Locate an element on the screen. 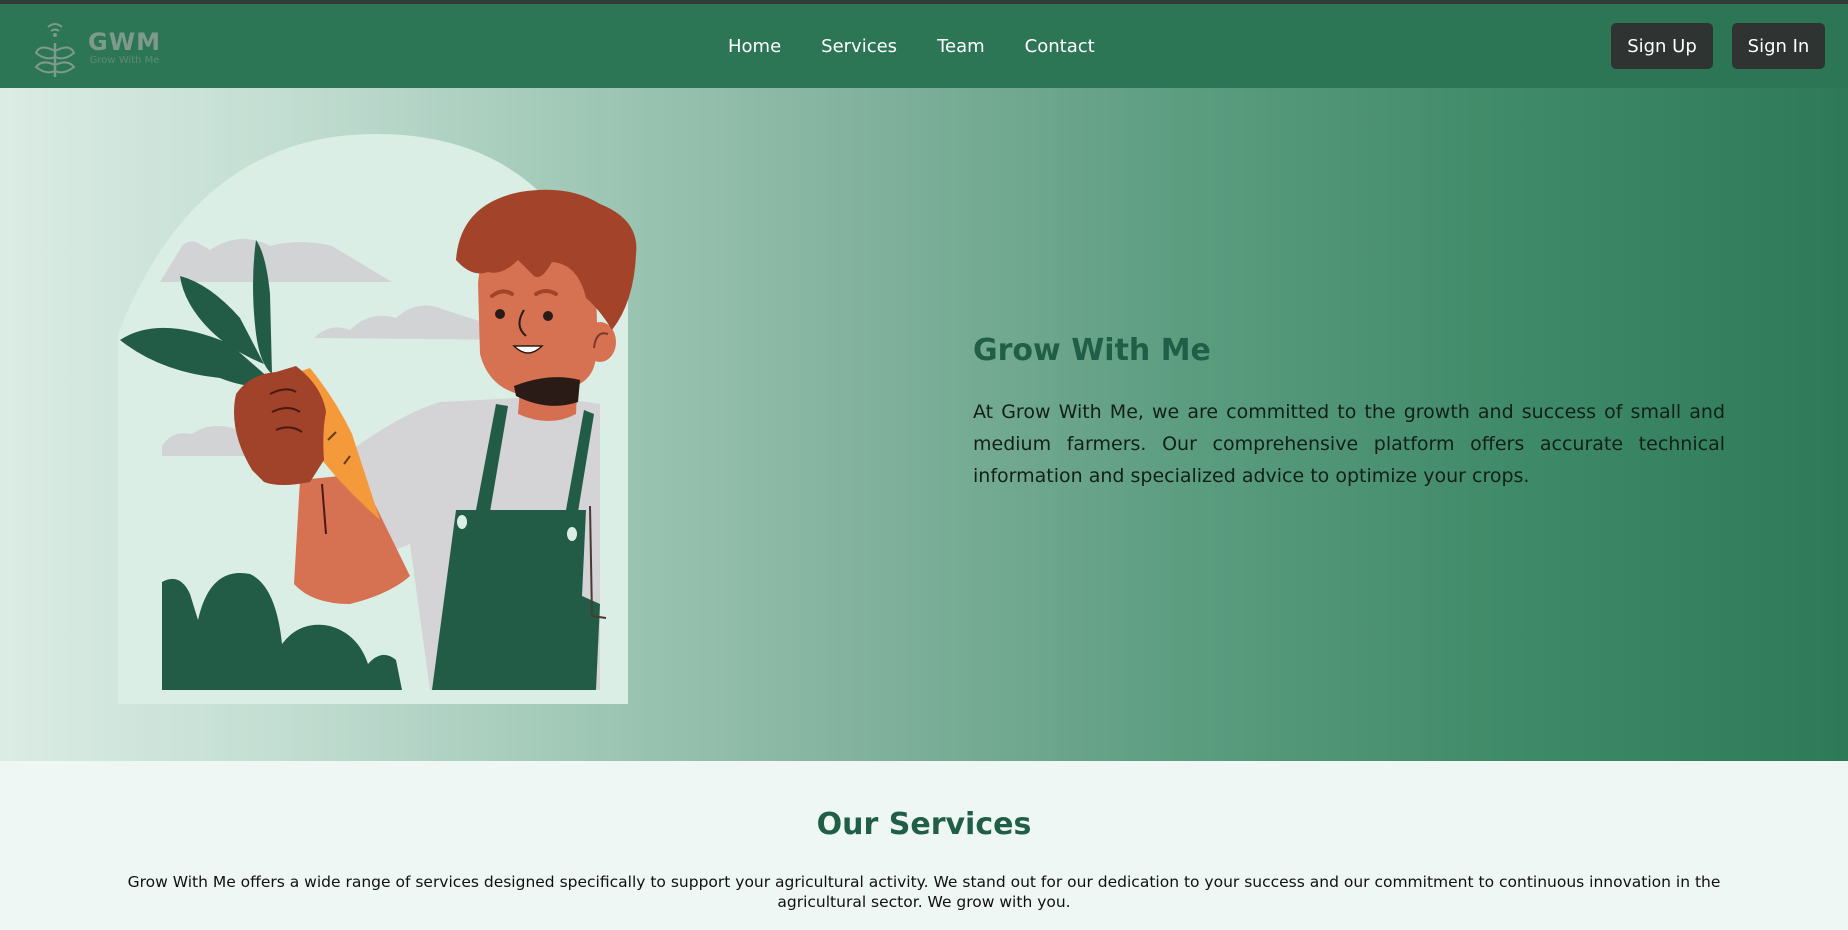 The width and height of the screenshot is (1848, 930). sign-up-button: Sign Up is located at coordinates (1662, 46).